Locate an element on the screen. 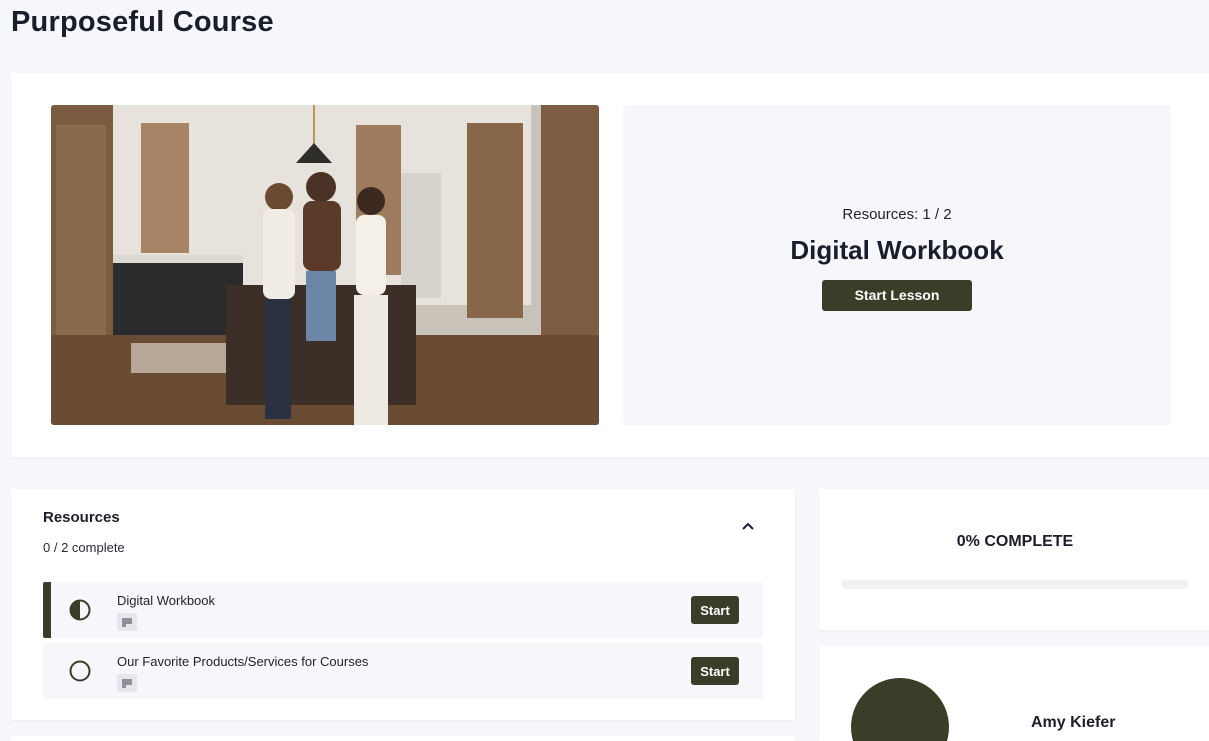 This screenshot has width=1209, height=741. progress-label: 0% COMPLETE is located at coordinates (1015, 541).